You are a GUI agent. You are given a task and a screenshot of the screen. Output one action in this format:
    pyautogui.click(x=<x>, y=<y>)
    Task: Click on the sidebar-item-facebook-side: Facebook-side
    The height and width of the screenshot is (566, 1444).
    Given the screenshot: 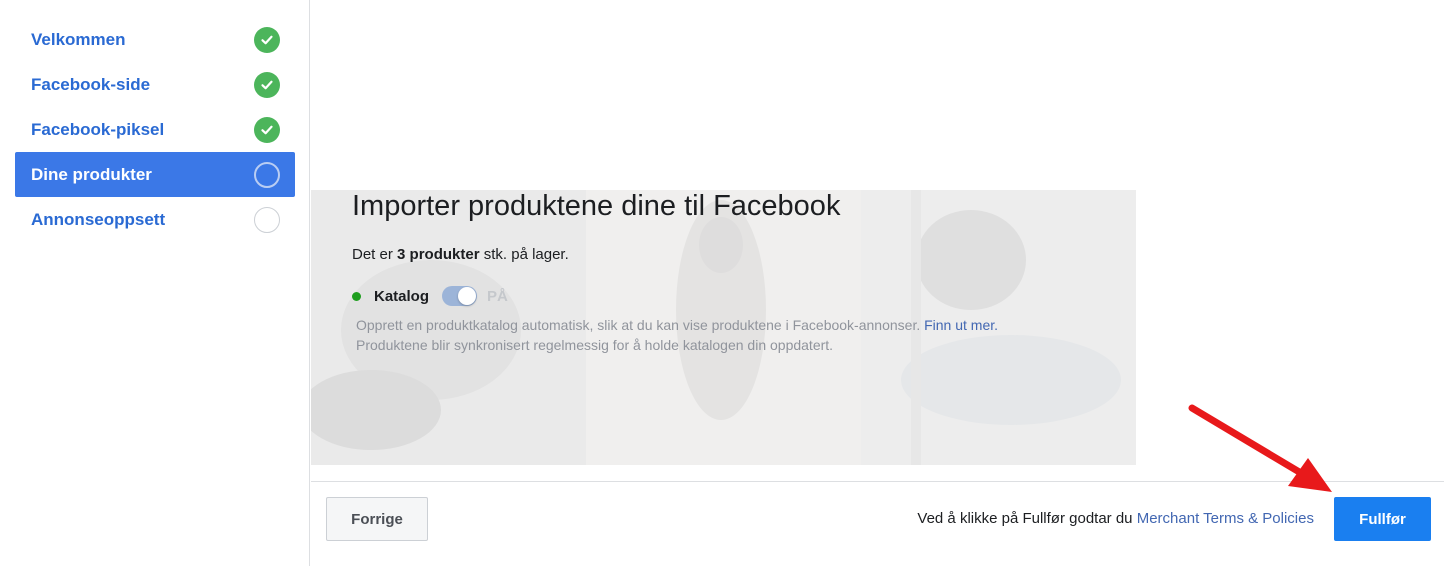 What is the action you would take?
    pyautogui.click(x=155, y=84)
    